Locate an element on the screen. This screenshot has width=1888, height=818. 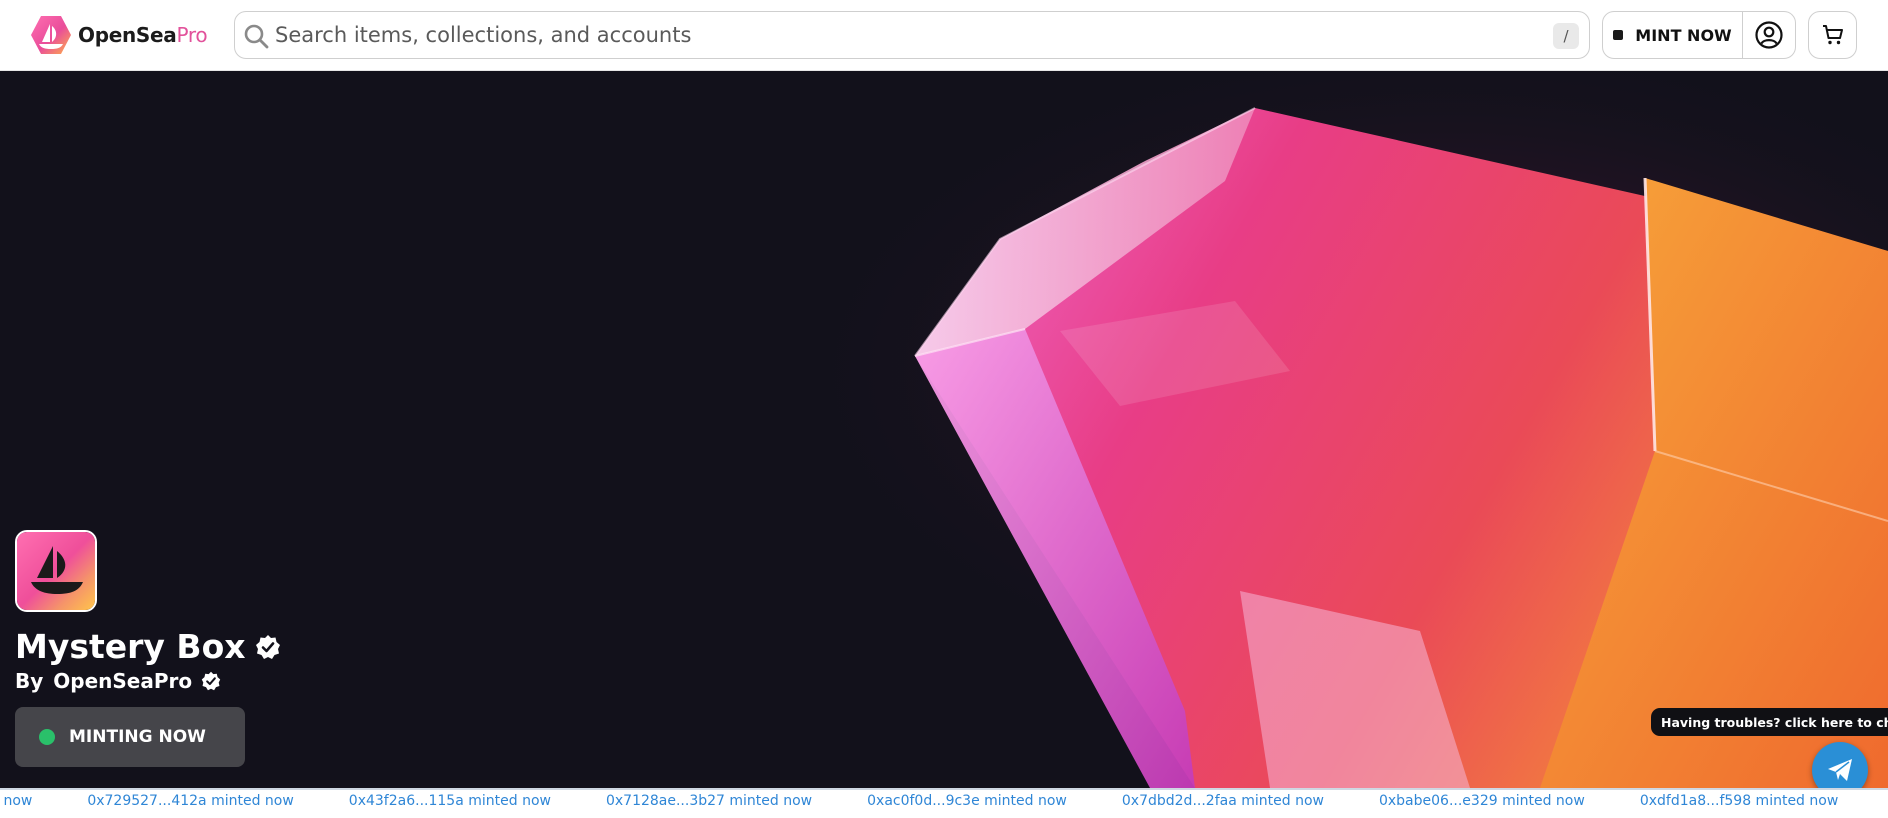
ticker-item: 0xbabe06...e329 minted now is located at coordinates (1481, 801).